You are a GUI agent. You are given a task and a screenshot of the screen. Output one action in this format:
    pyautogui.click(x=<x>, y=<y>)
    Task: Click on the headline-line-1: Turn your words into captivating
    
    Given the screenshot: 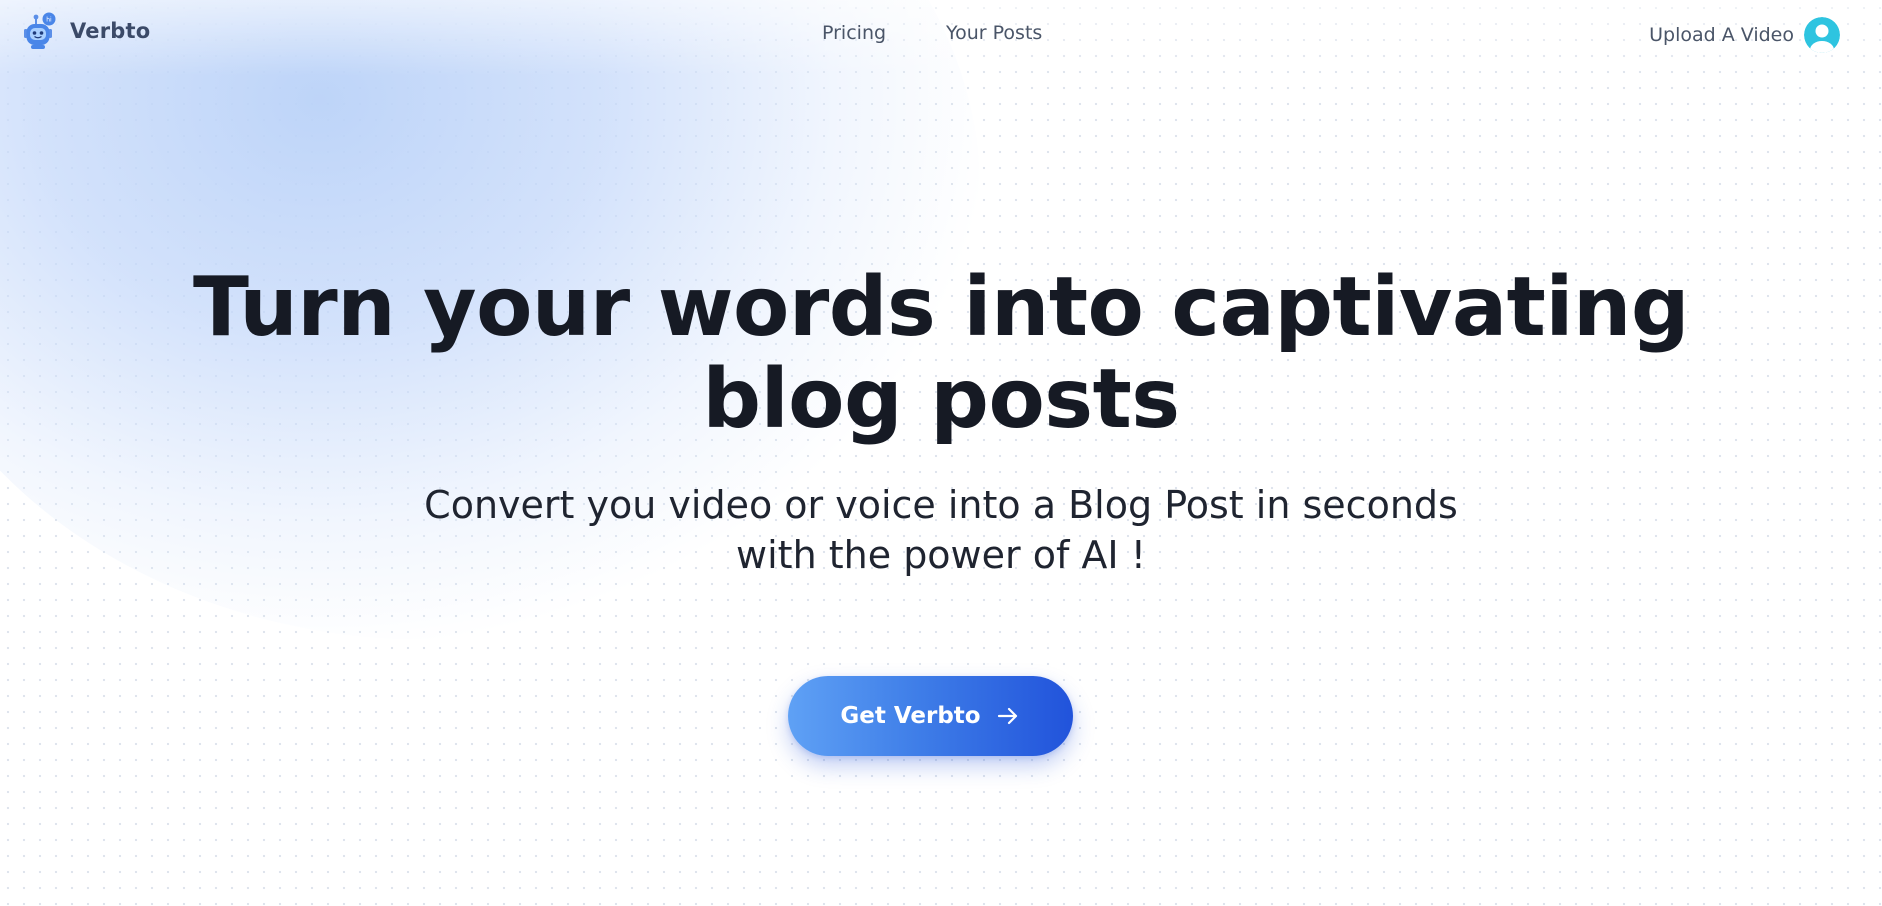 What is the action you would take?
    pyautogui.click(x=941, y=308)
    